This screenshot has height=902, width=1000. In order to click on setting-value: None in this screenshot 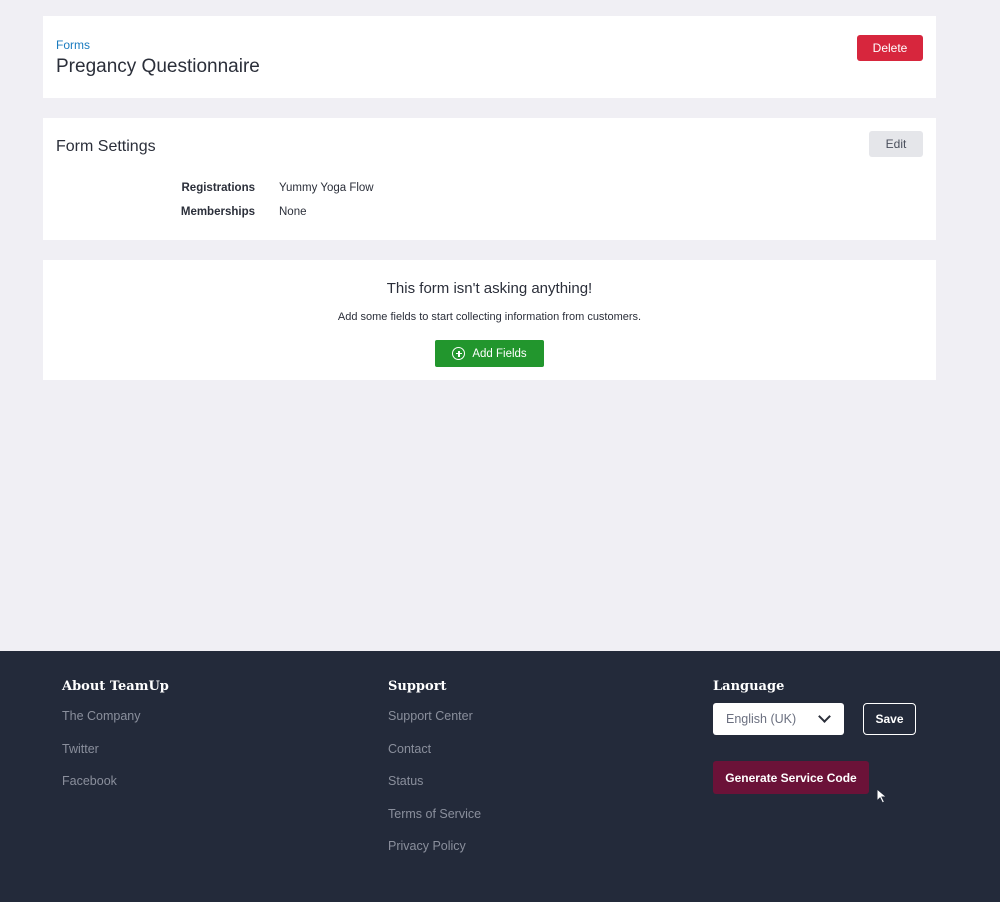, I will do `click(293, 212)`.